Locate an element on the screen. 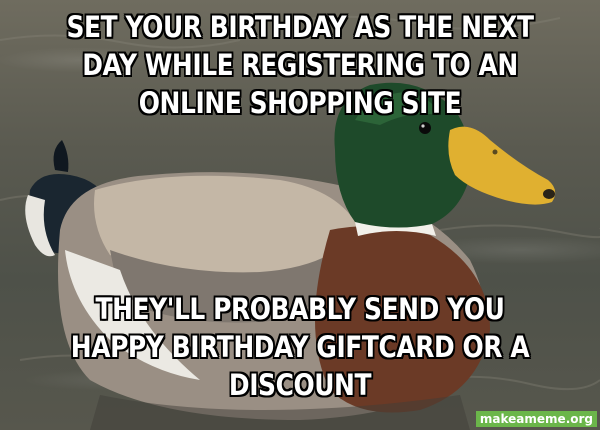 Image resolution: width=600 pixels, height=430 pixels. duck-bill-nail is located at coordinates (549, 194).